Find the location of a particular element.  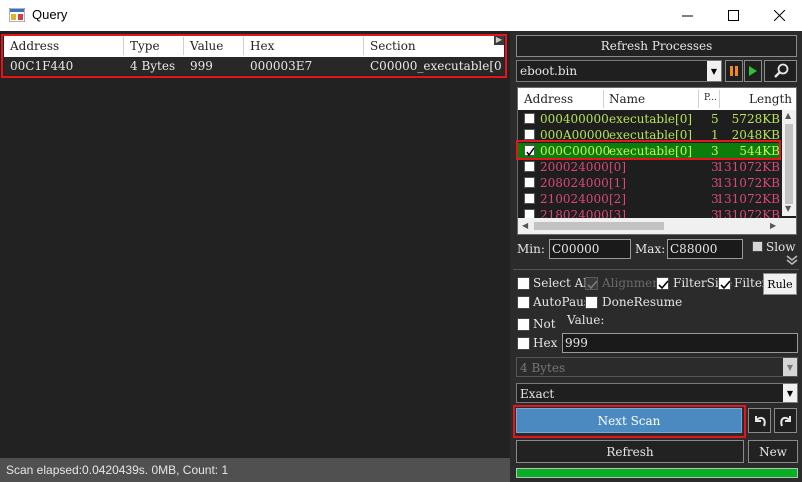

section-name: [0] is located at coordinates (617, 167).